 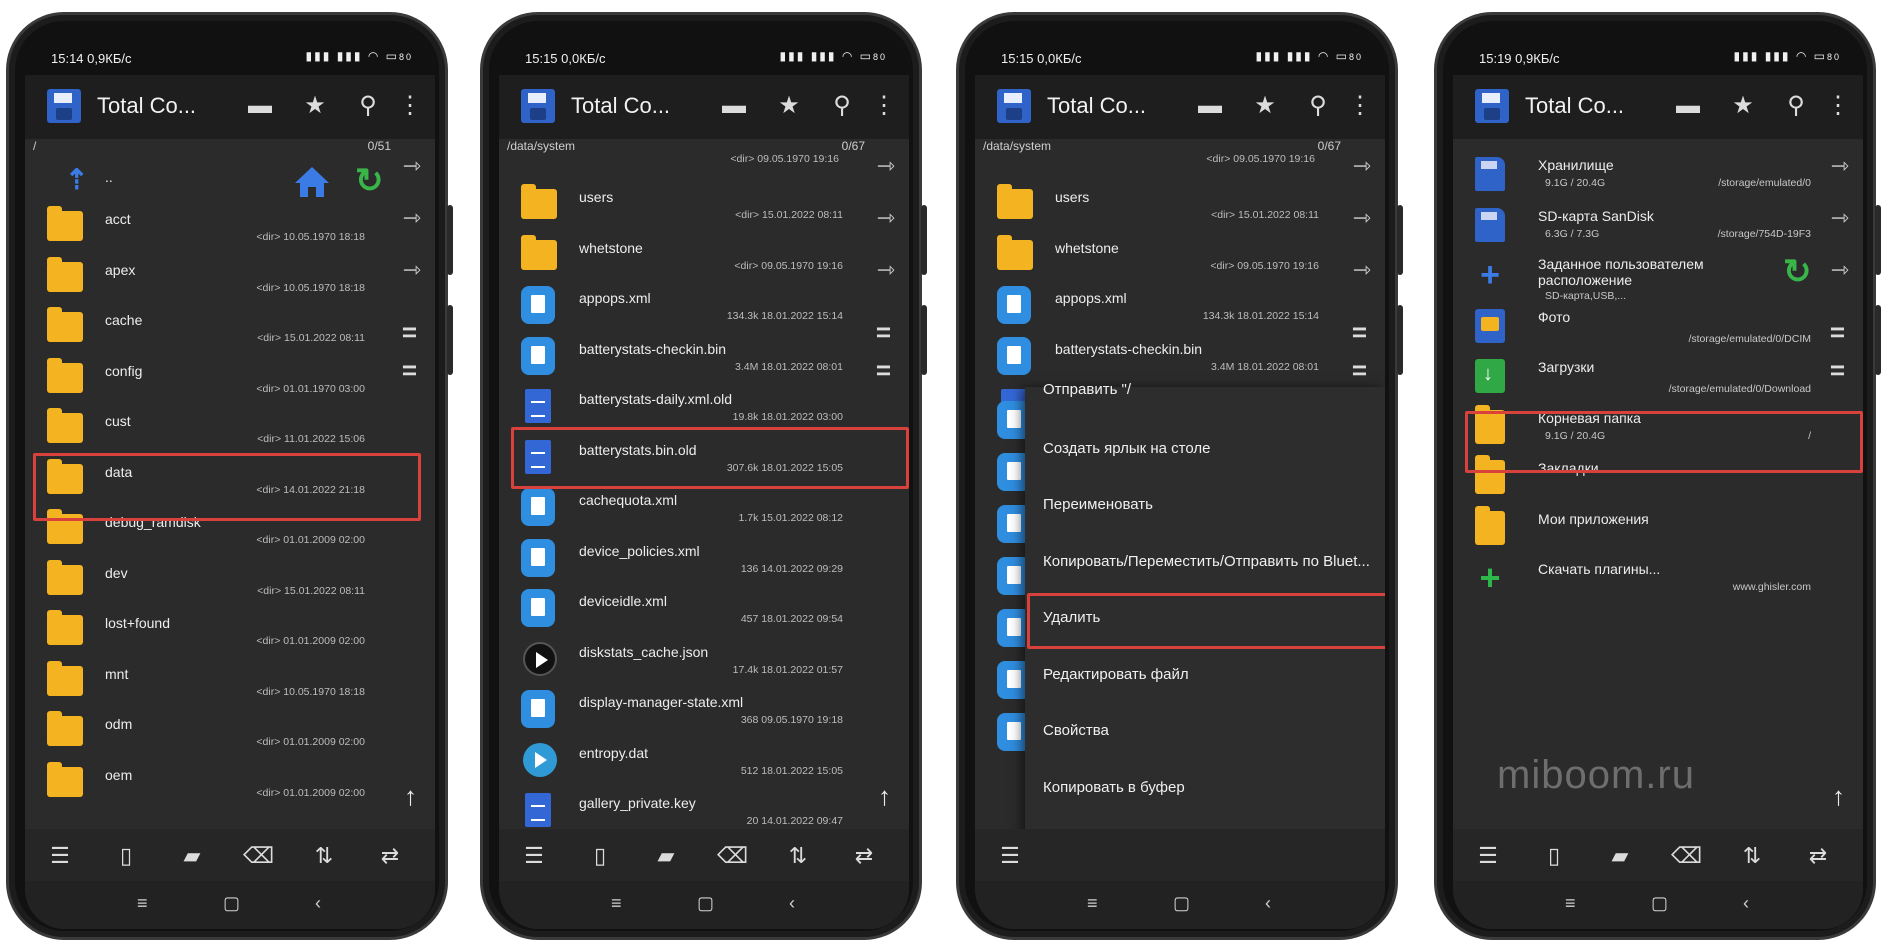 What do you see at coordinates (1098, 504) in the screenshot?
I see `menu-item: Переименовать` at bounding box center [1098, 504].